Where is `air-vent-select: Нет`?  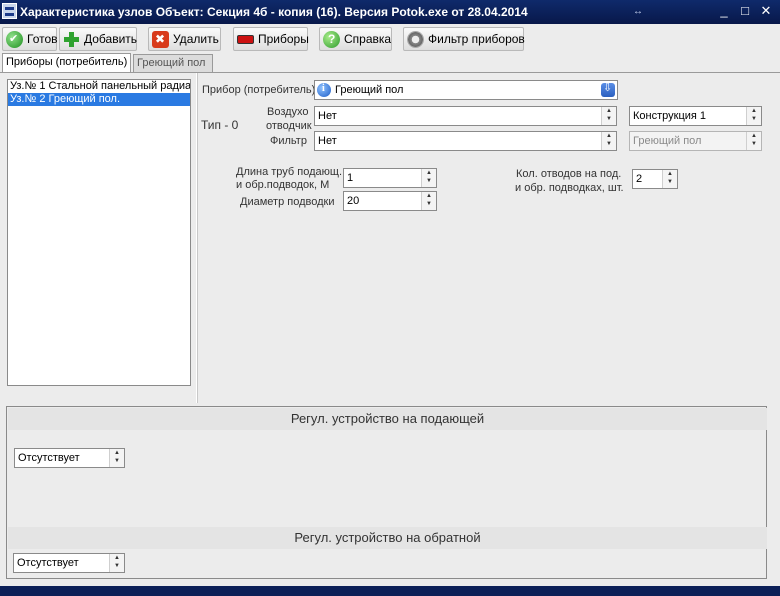
air-vent-select: Нет is located at coordinates (465, 116).